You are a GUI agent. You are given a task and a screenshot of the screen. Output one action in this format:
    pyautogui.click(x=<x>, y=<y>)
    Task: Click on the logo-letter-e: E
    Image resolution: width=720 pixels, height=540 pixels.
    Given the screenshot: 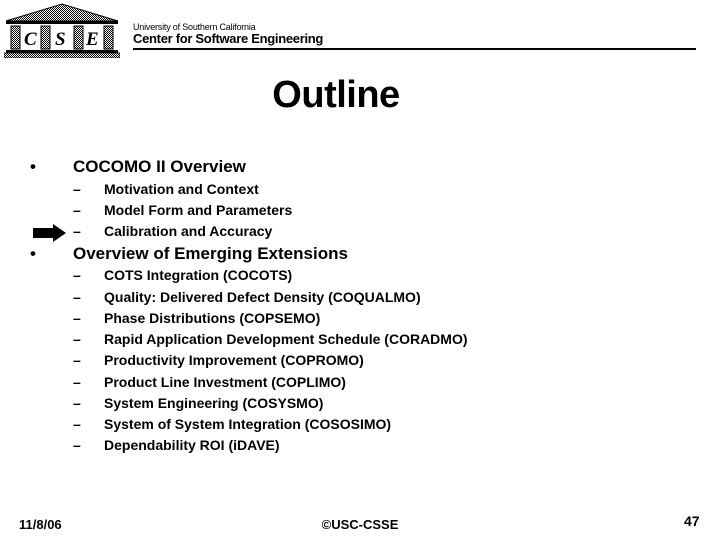 What is the action you would take?
    pyautogui.click(x=92, y=39)
    